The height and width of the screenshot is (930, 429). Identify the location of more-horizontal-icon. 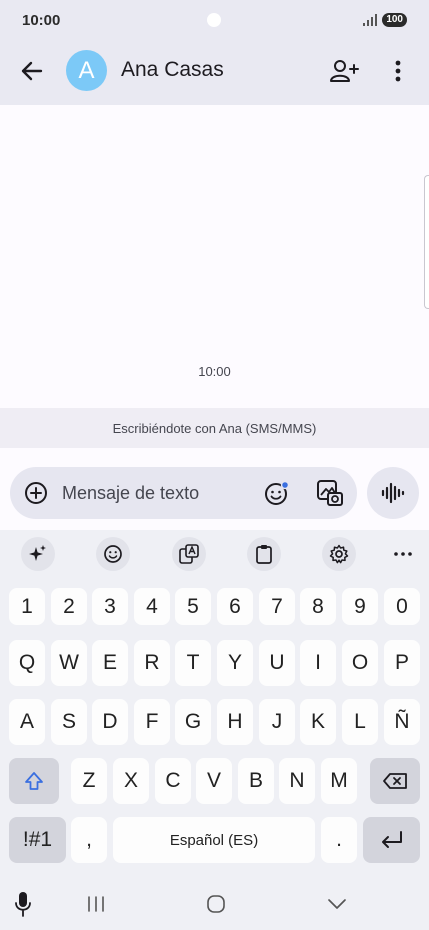
(403, 554).